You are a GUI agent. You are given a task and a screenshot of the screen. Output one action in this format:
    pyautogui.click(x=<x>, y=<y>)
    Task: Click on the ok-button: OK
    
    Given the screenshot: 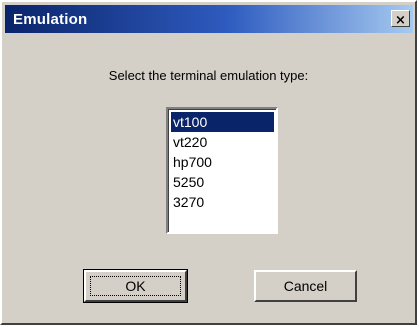 What is the action you would take?
    pyautogui.click(x=135, y=286)
    